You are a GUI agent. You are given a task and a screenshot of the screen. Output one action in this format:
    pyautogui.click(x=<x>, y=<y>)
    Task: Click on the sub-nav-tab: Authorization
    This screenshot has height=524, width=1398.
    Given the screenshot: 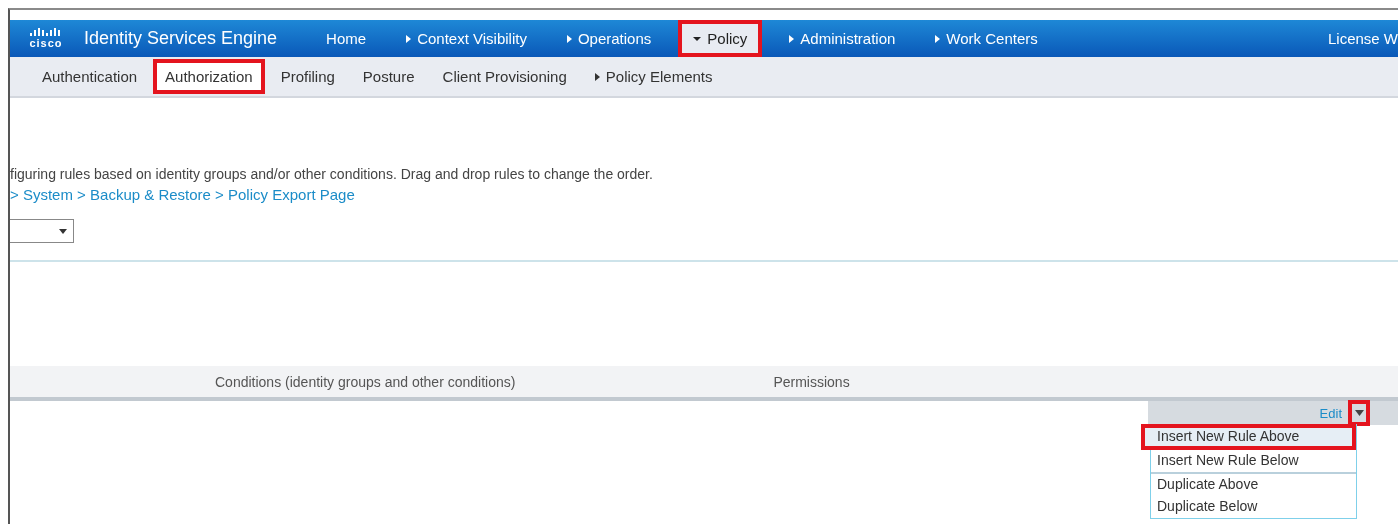 What is the action you would take?
    pyautogui.click(x=209, y=76)
    